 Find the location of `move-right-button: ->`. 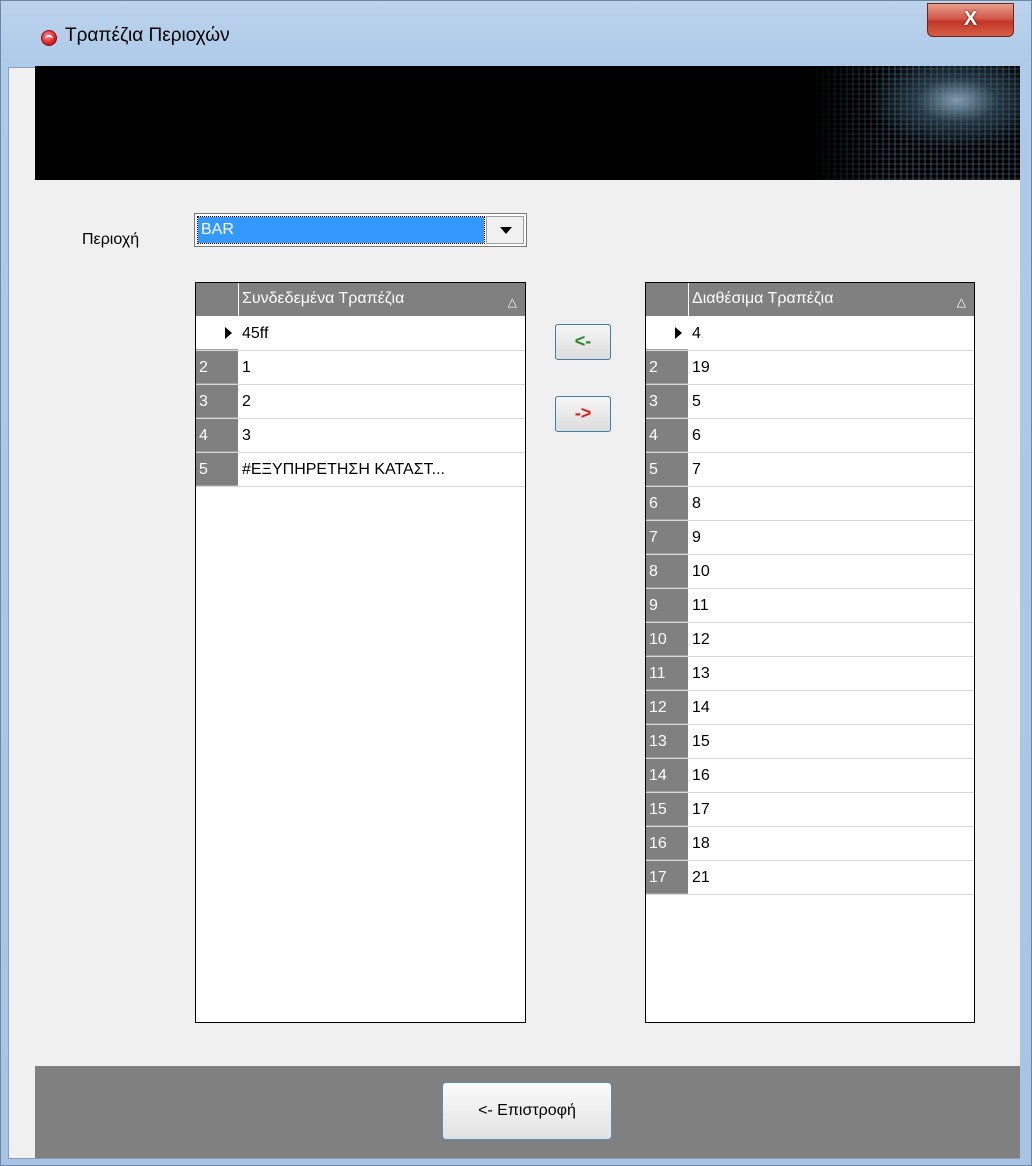

move-right-button: -> is located at coordinates (583, 414).